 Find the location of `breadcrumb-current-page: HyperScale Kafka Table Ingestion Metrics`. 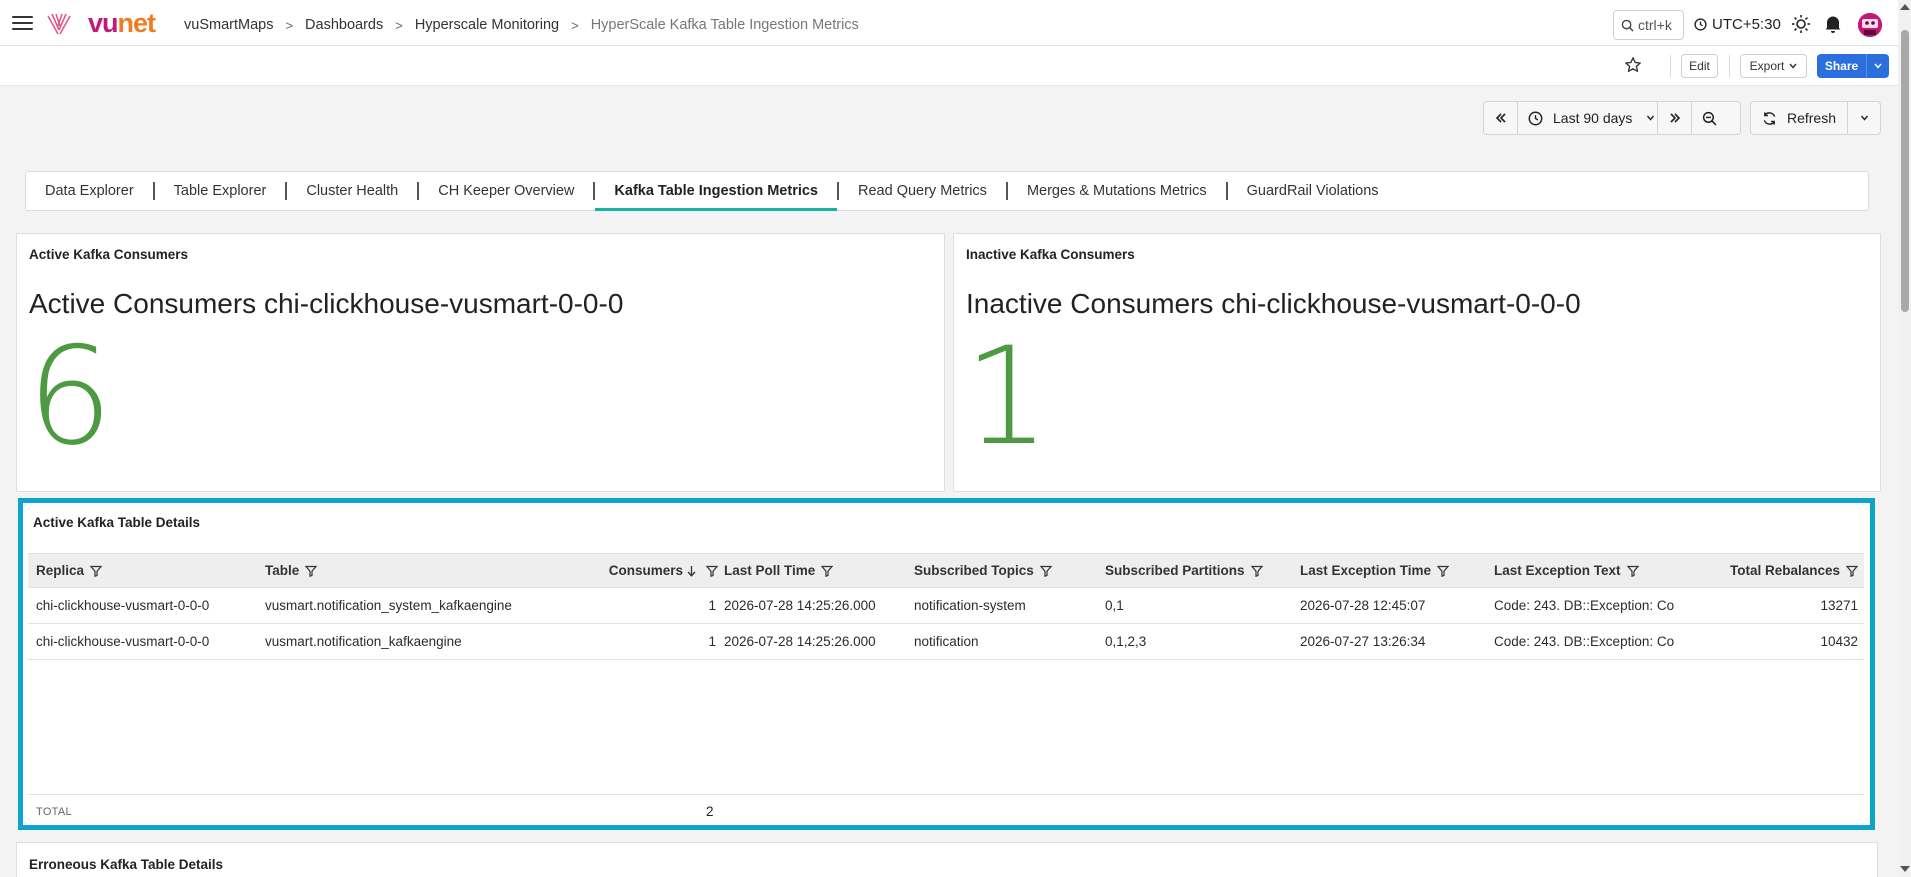

breadcrumb-current-page: HyperScale Kafka Table Ingestion Metrics is located at coordinates (724, 25).